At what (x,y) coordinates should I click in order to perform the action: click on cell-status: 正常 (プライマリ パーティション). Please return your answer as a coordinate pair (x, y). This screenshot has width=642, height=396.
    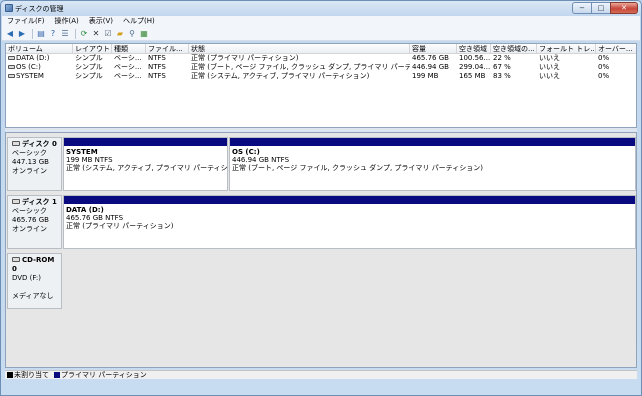
    Looking at the image, I should click on (245, 58).